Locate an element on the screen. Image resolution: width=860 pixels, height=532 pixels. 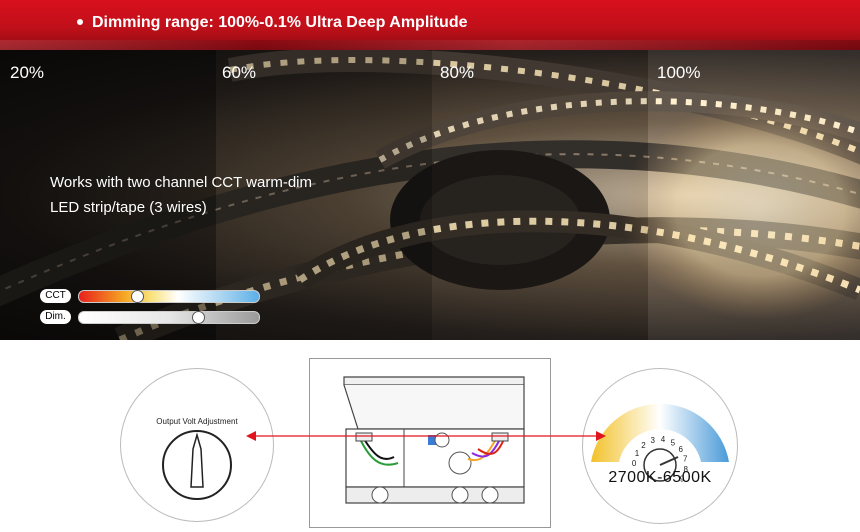
caption-line-2: LED strip/tape (3 wires) is located at coordinates (128, 207).